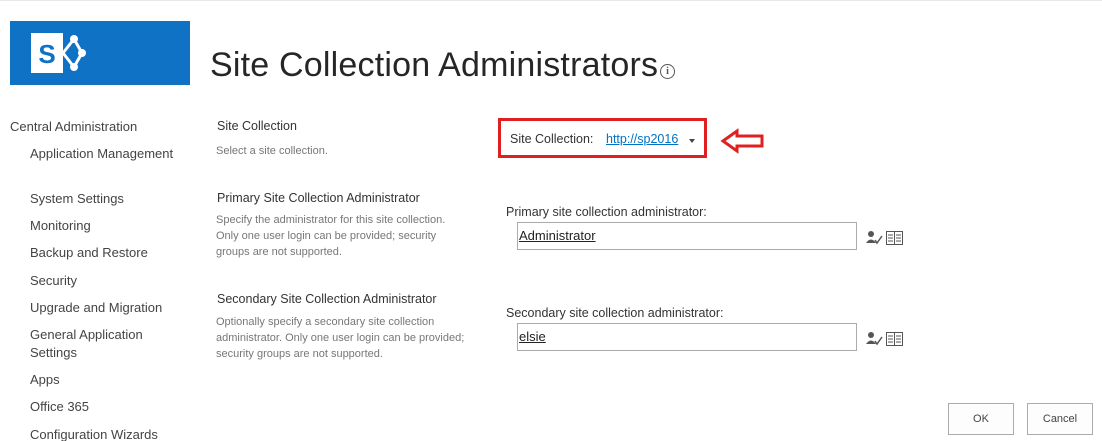 Image resolution: width=1102 pixels, height=441 pixels. Describe the element at coordinates (642, 139) in the screenshot. I see `site-collection-selector: http://sp2016` at that location.